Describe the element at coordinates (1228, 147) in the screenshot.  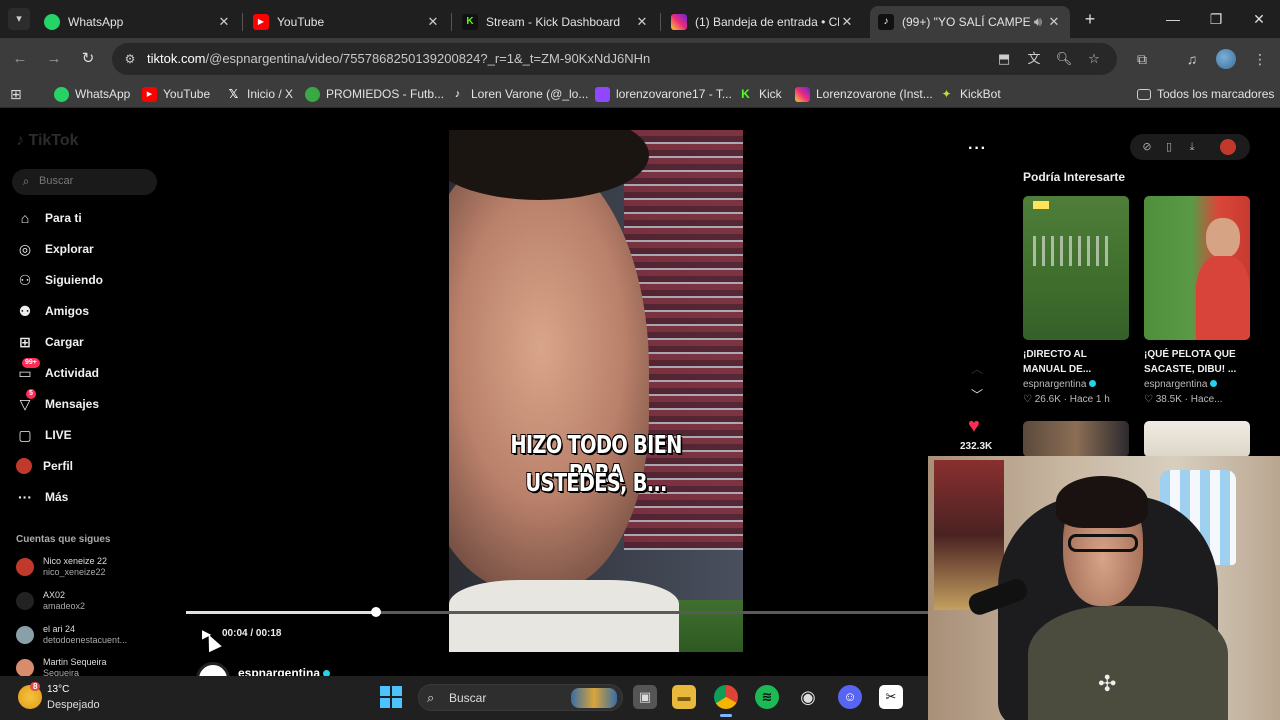
I see `user-avatar` at that location.